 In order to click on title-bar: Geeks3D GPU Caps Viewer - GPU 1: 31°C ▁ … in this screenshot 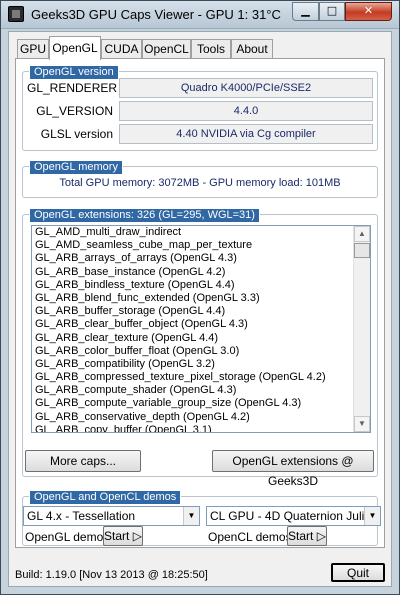, I will do `click(200, 15)`.